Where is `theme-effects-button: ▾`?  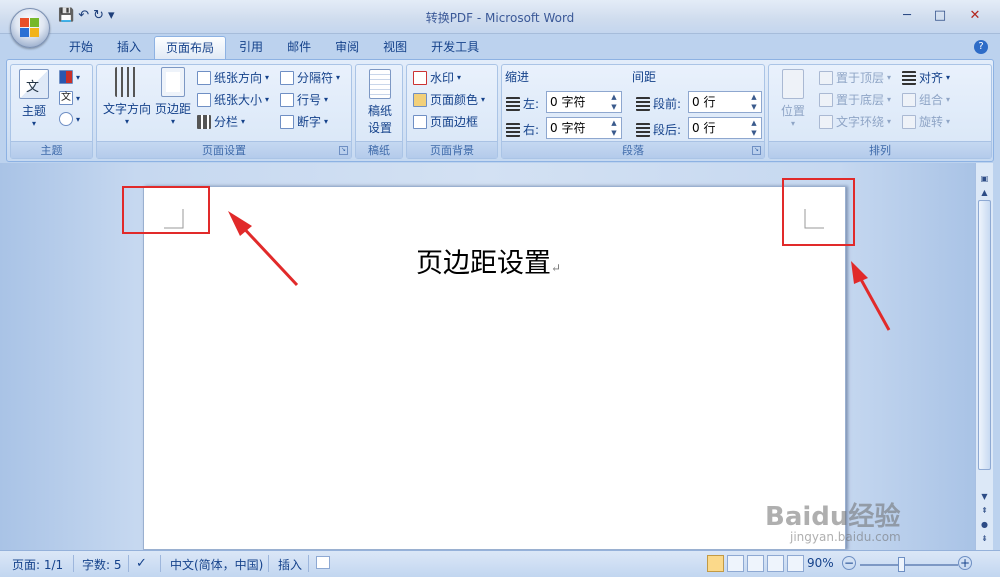
theme-effects-button: ▾ is located at coordinates (69, 119).